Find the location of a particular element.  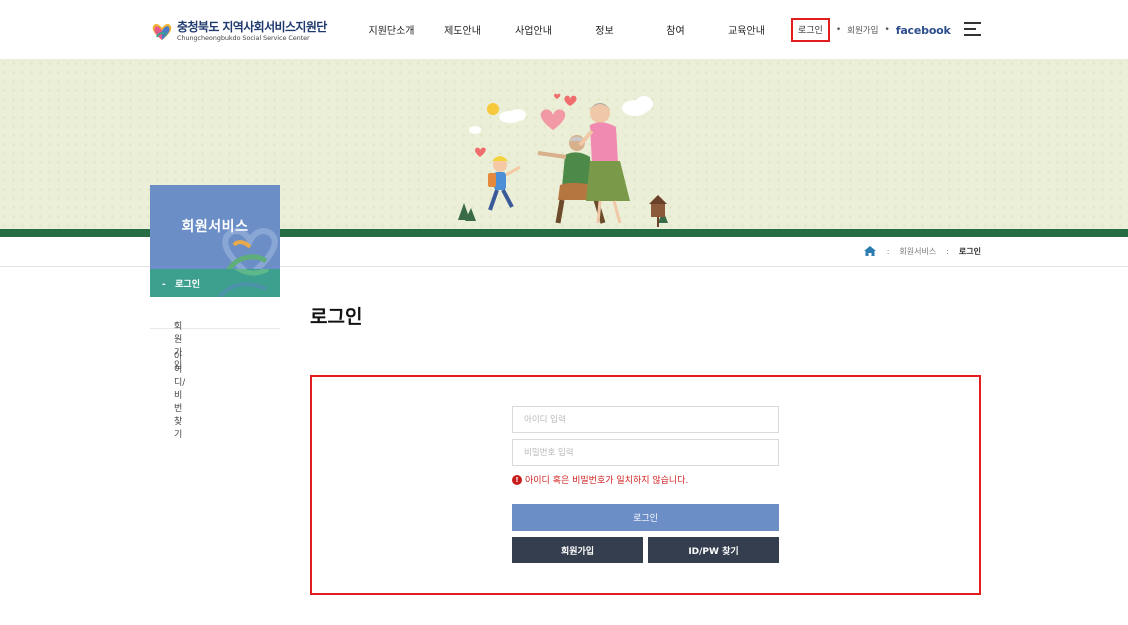

breadcrumb: : 회원서비스 : 로그인 is located at coordinates (922, 251).